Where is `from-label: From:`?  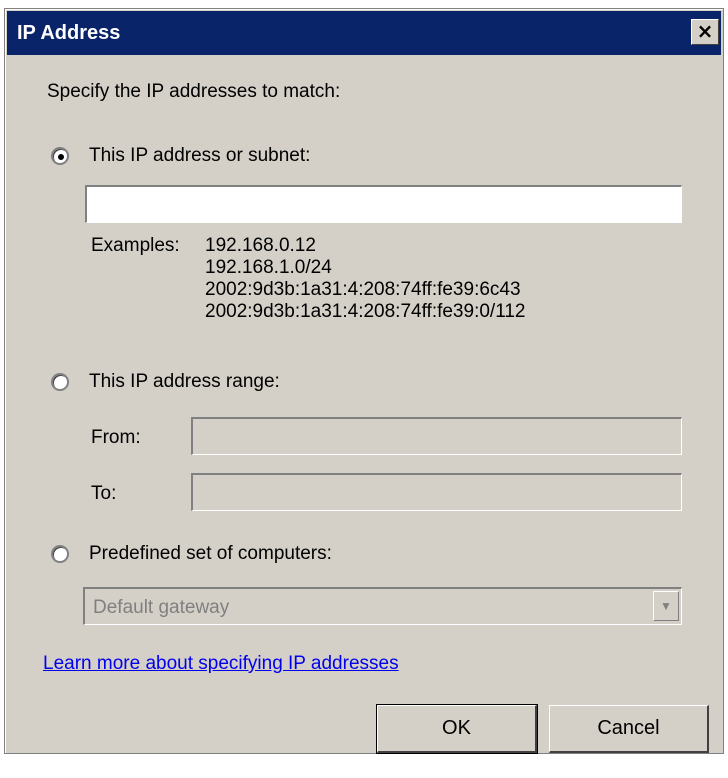
from-label: From: is located at coordinates (116, 437).